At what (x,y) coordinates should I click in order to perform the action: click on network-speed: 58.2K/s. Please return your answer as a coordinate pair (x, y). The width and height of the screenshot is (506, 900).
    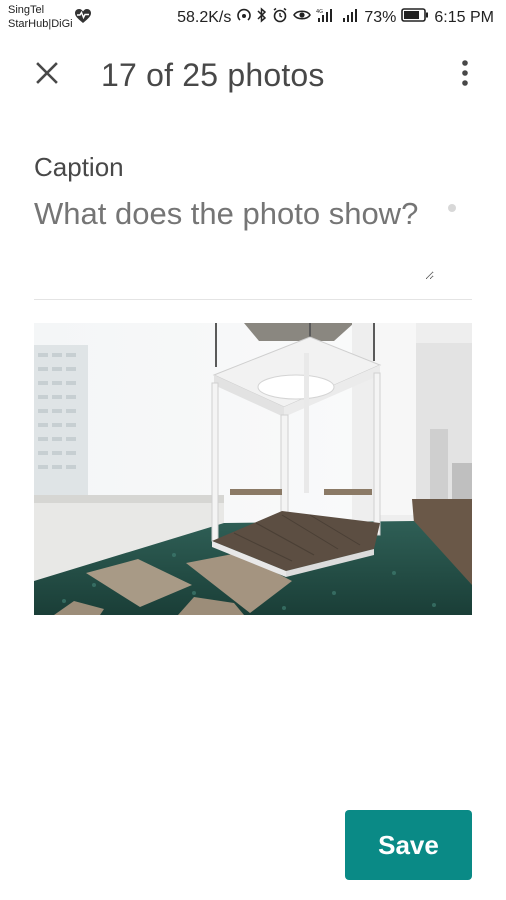
    Looking at the image, I should click on (204, 17).